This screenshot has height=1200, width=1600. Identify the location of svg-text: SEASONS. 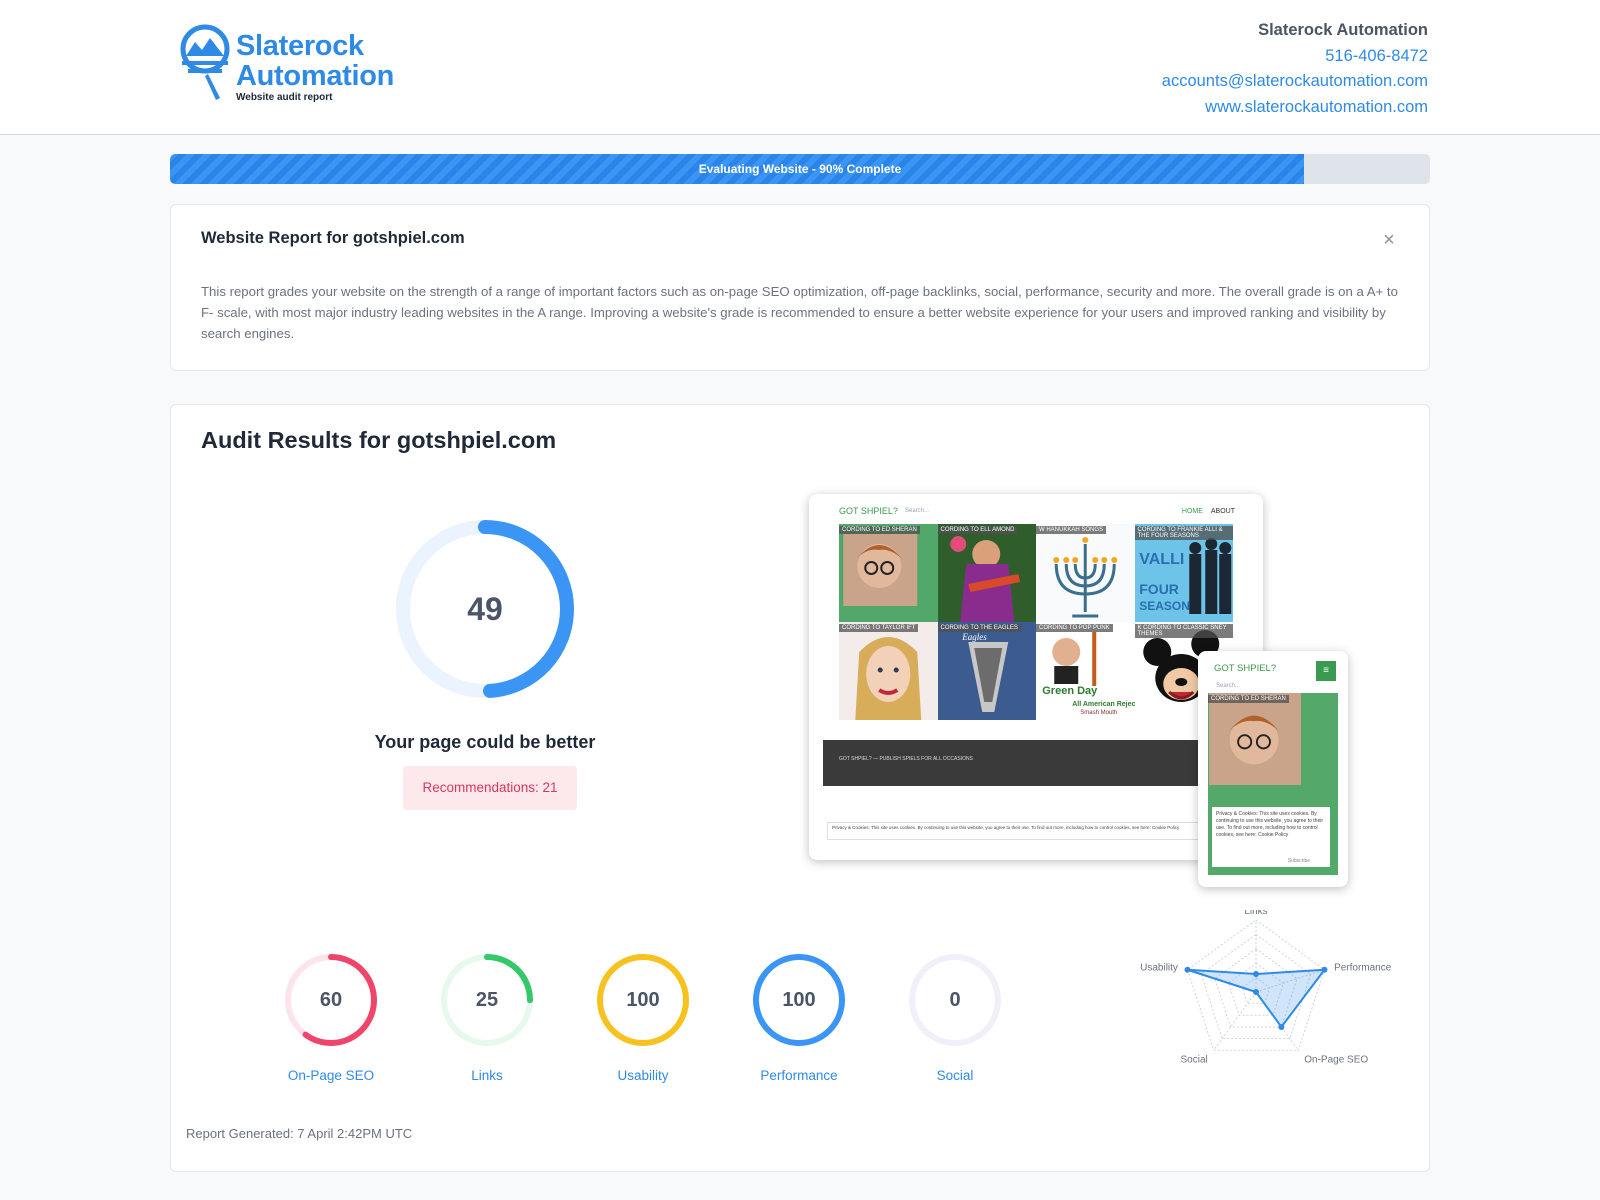
(1168, 606).